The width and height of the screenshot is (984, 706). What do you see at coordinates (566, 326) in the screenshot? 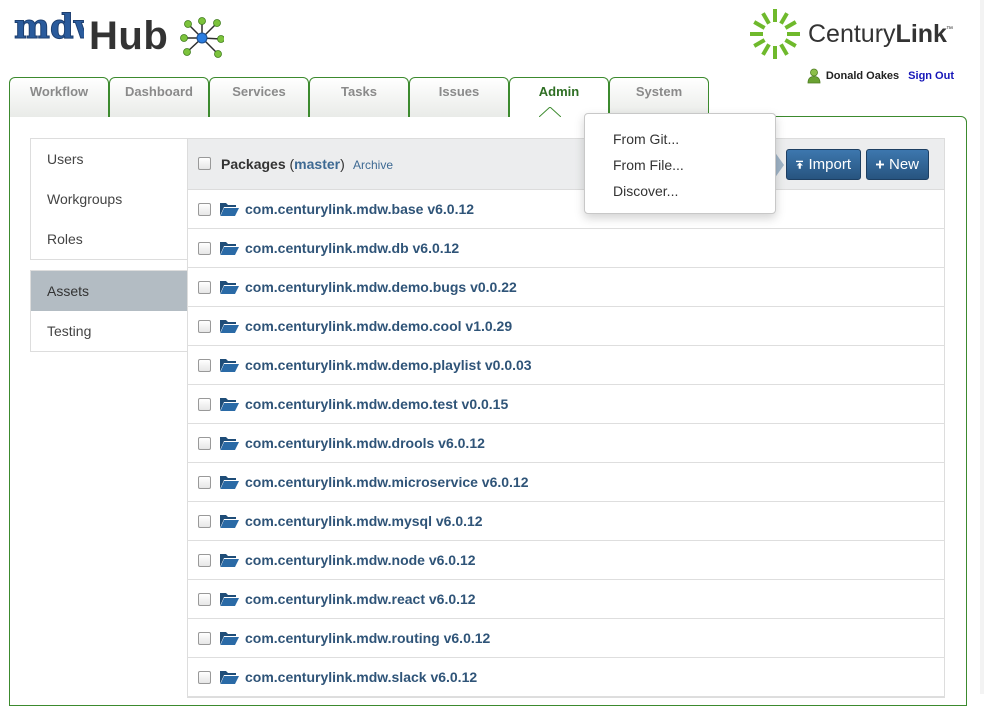
I see `table-row: com.centurylink.mdw.demo.cool v1.0.29` at bounding box center [566, 326].